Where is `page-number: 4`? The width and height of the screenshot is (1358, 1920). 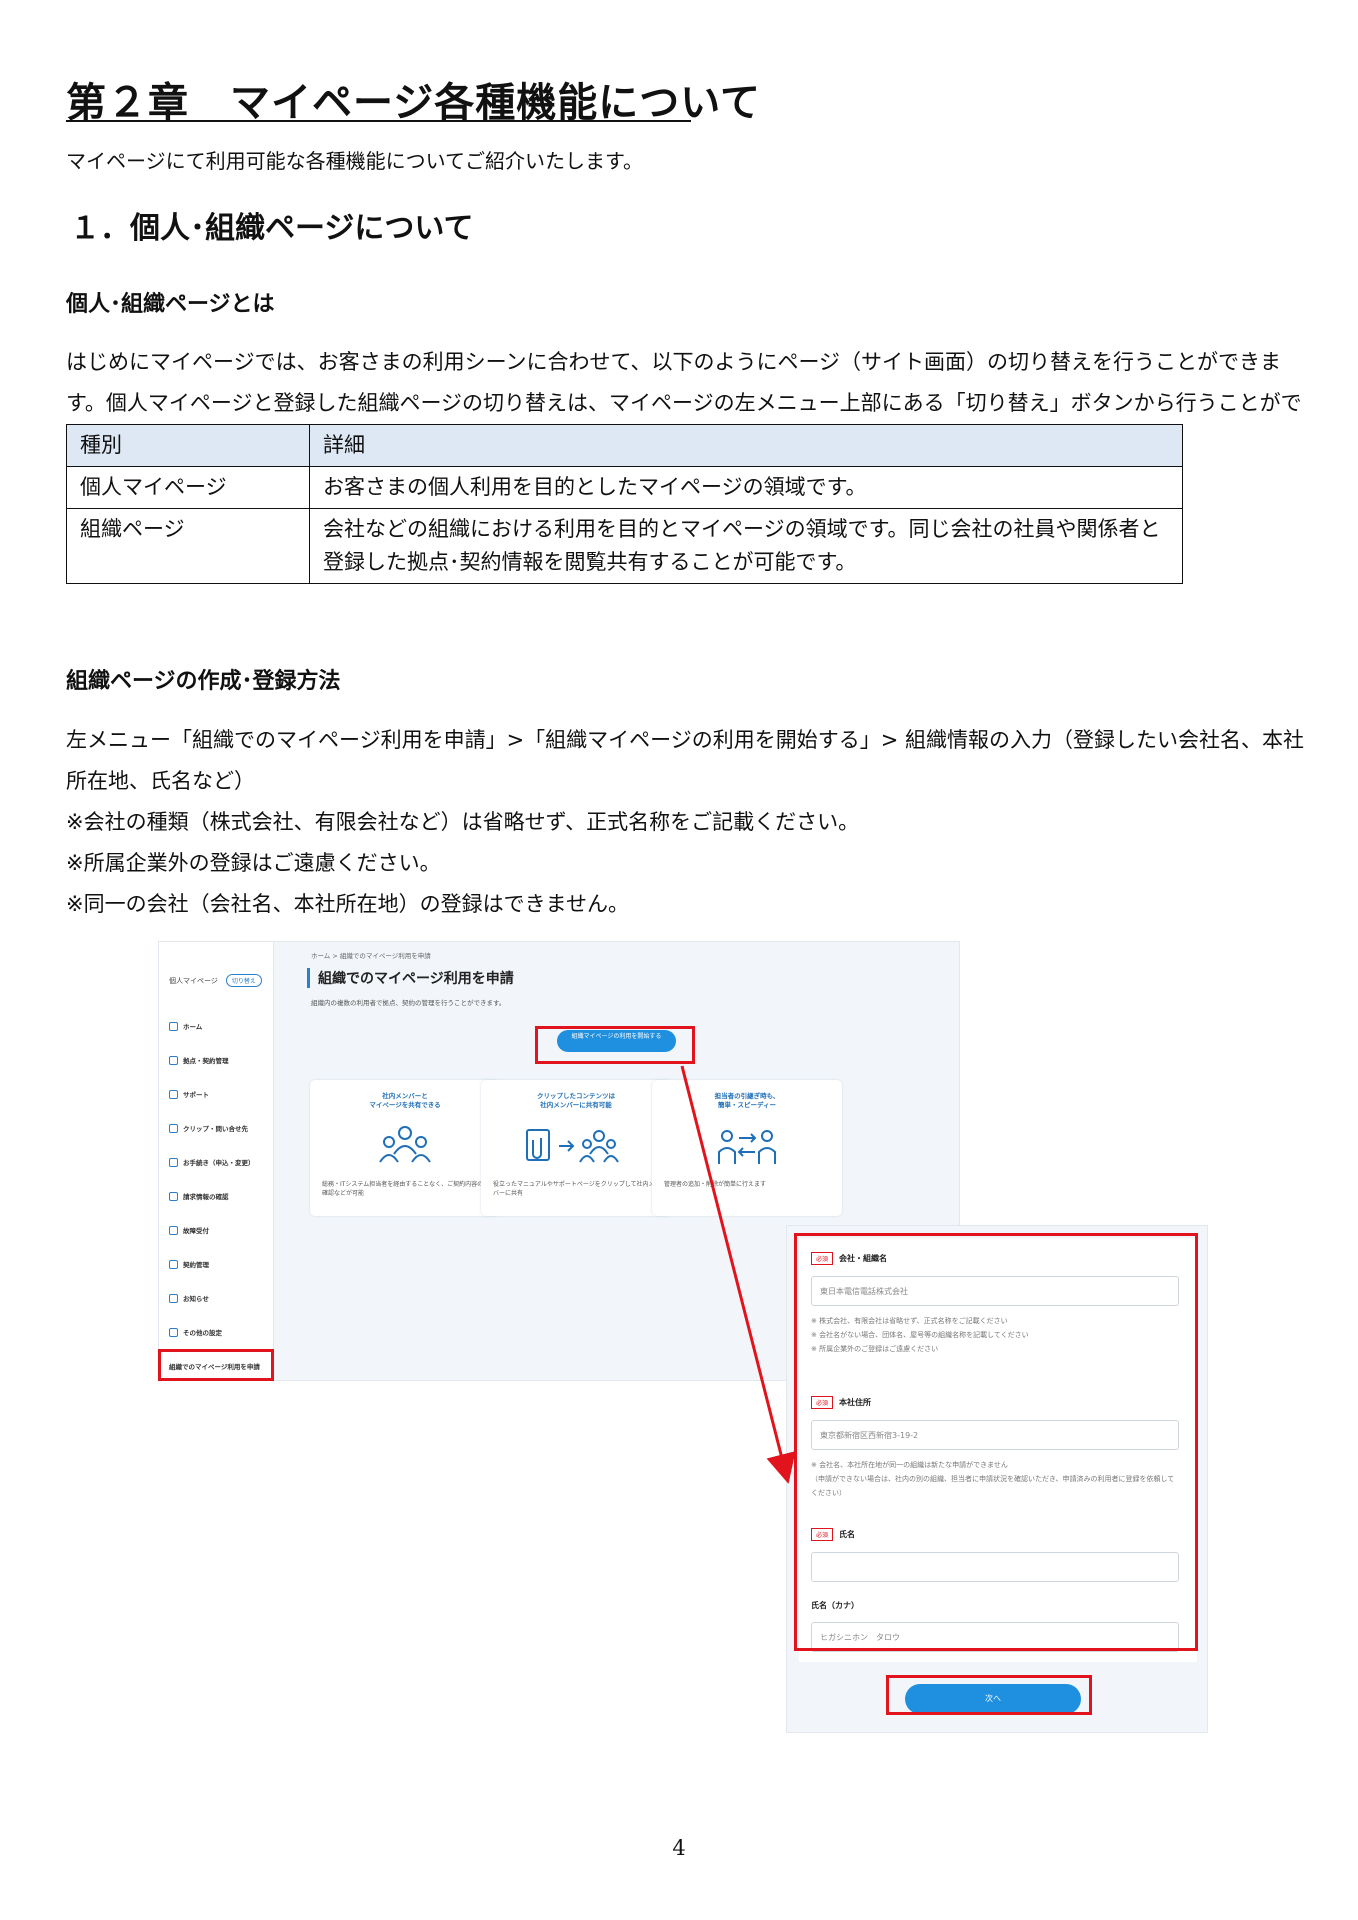 page-number: 4 is located at coordinates (679, 1848).